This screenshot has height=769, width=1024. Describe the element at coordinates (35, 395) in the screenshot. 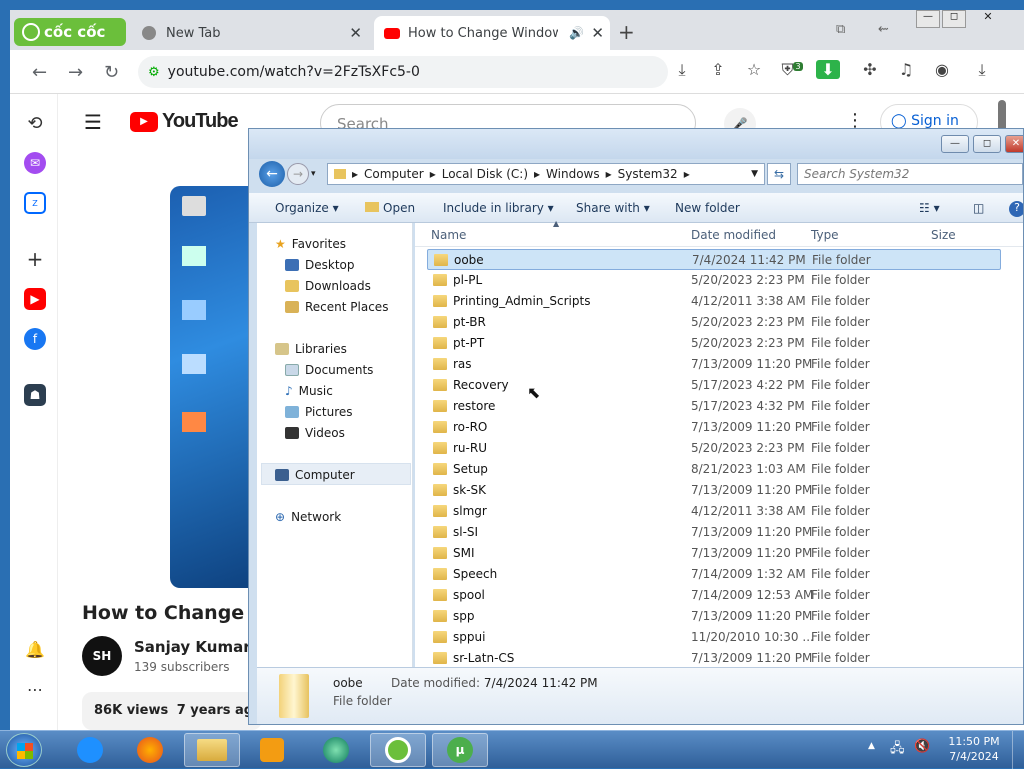

I see `game-app-icon: ☗` at that location.